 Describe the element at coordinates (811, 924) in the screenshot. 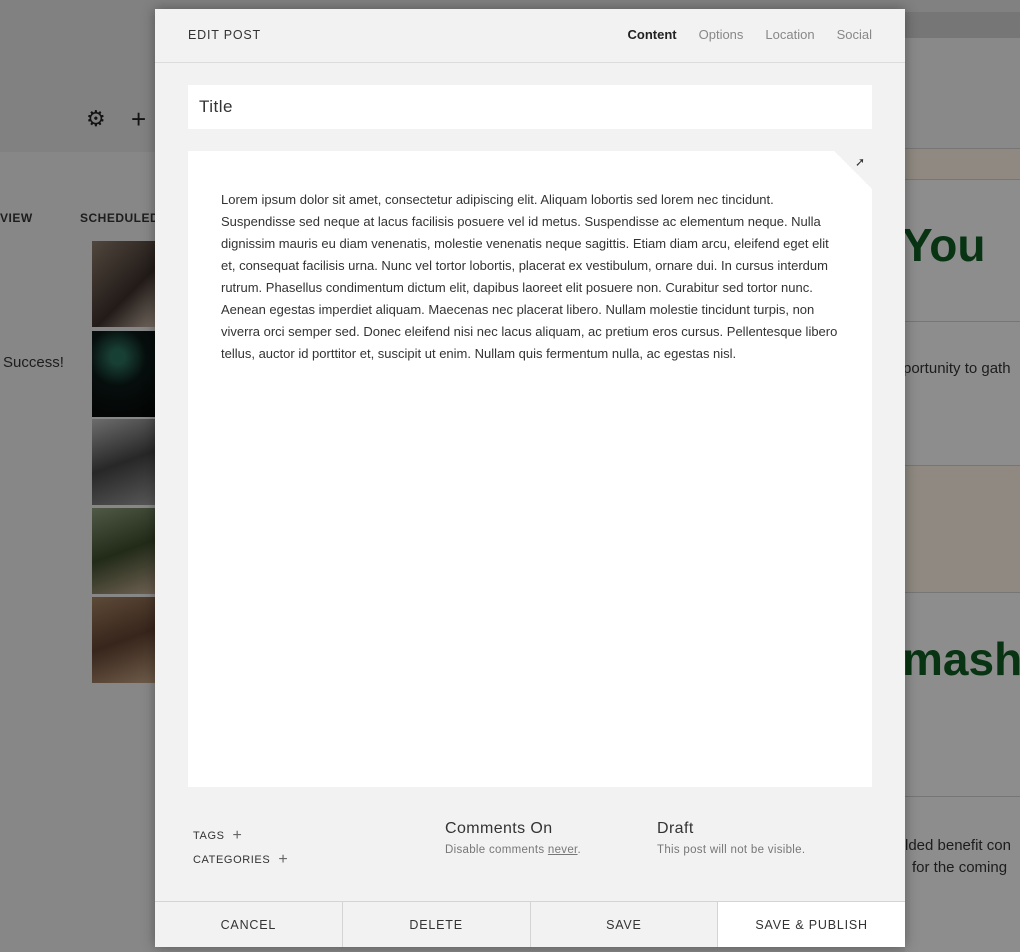

I see `save-and-publish-button: SAVE & PUBLISH` at that location.